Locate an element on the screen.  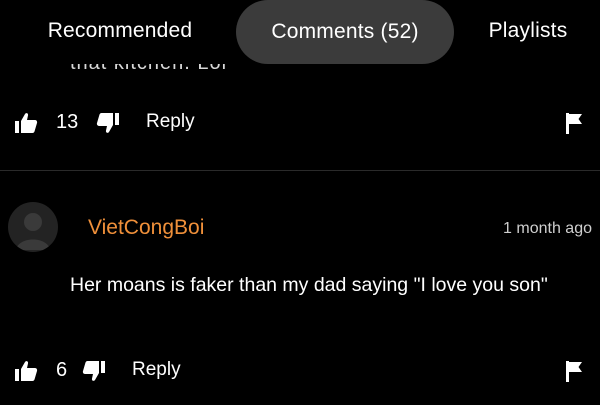
like-count: 6 is located at coordinates (62, 370).